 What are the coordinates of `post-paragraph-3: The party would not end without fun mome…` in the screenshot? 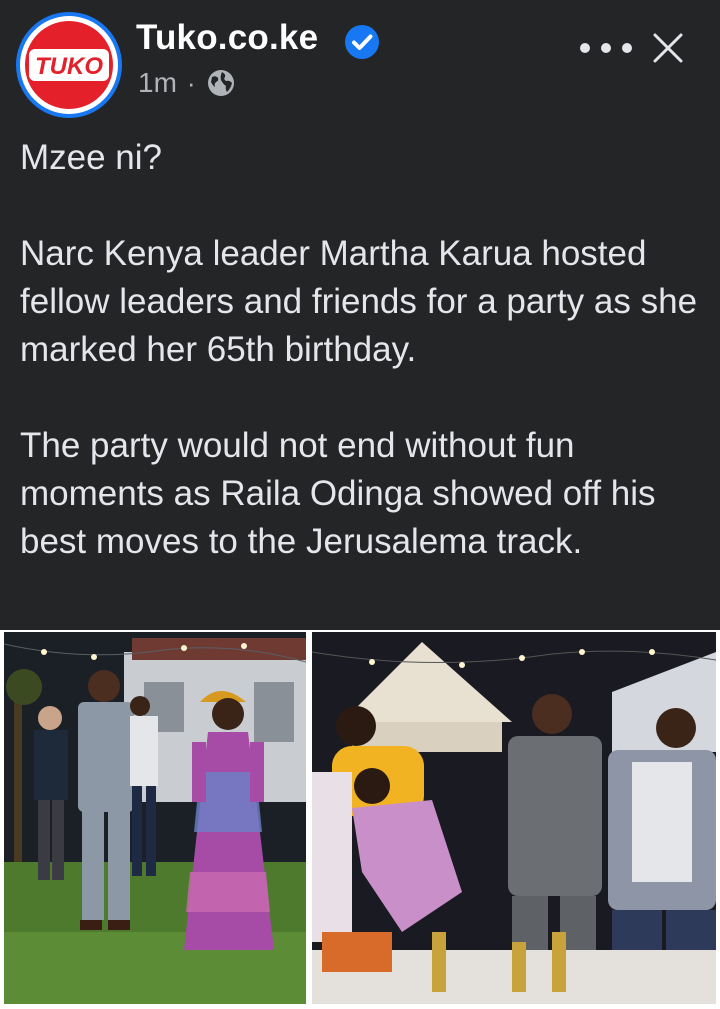 It's located at (338, 493).